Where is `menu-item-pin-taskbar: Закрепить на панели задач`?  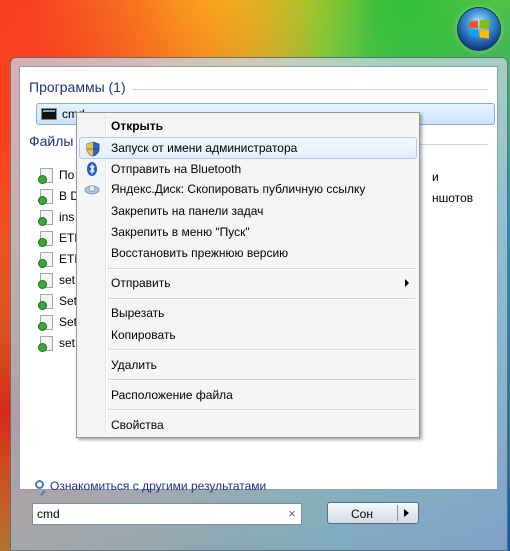 menu-item-pin-taskbar: Закрепить на панели задач is located at coordinates (248, 211).